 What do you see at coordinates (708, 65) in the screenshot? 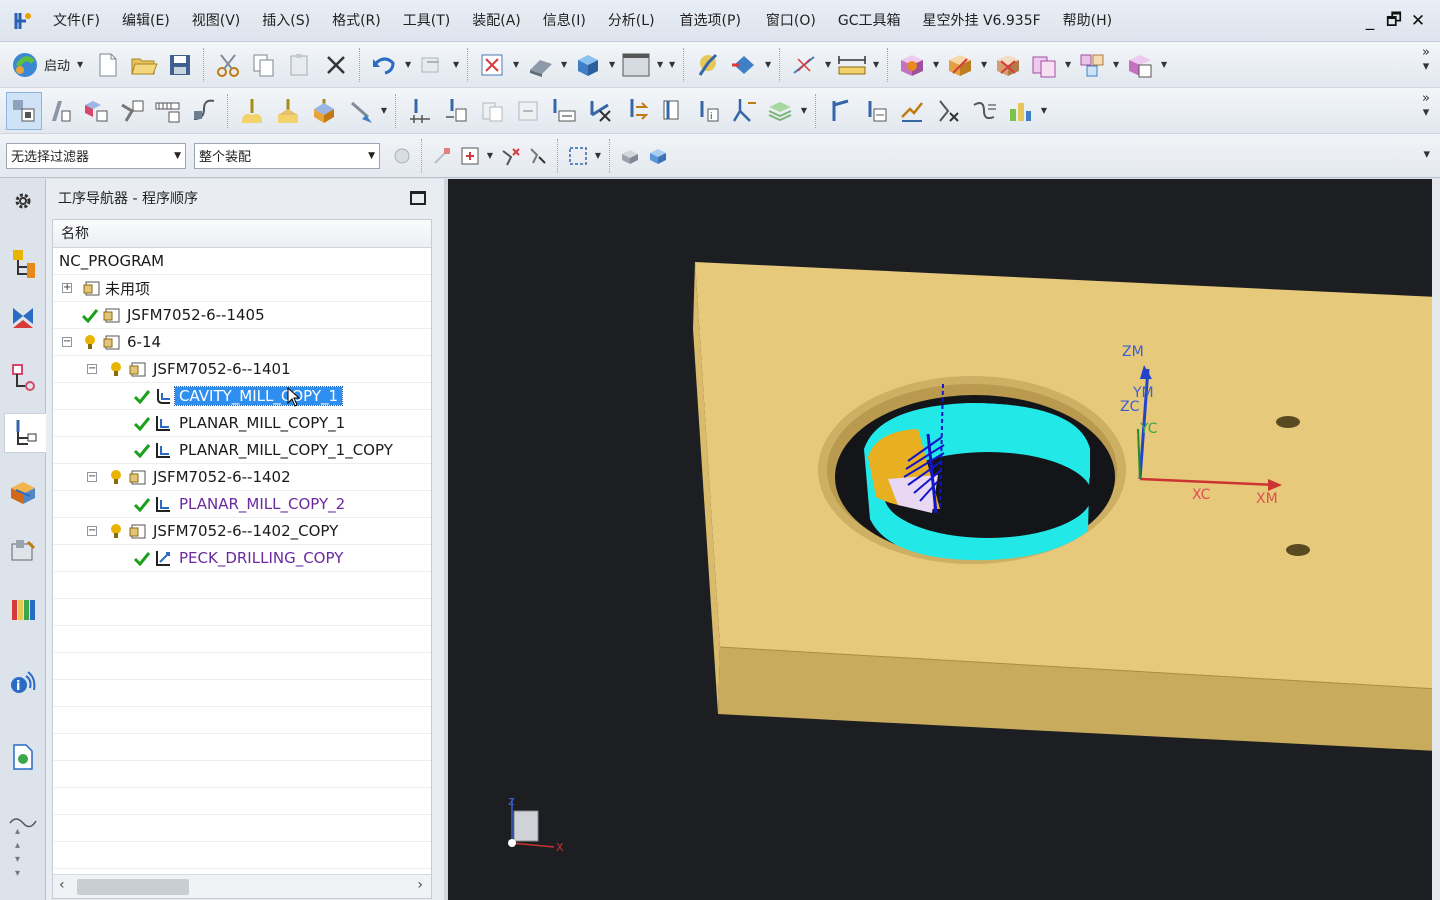
I see `wcs-dynamics-icon` at bounding box center [708, 65].